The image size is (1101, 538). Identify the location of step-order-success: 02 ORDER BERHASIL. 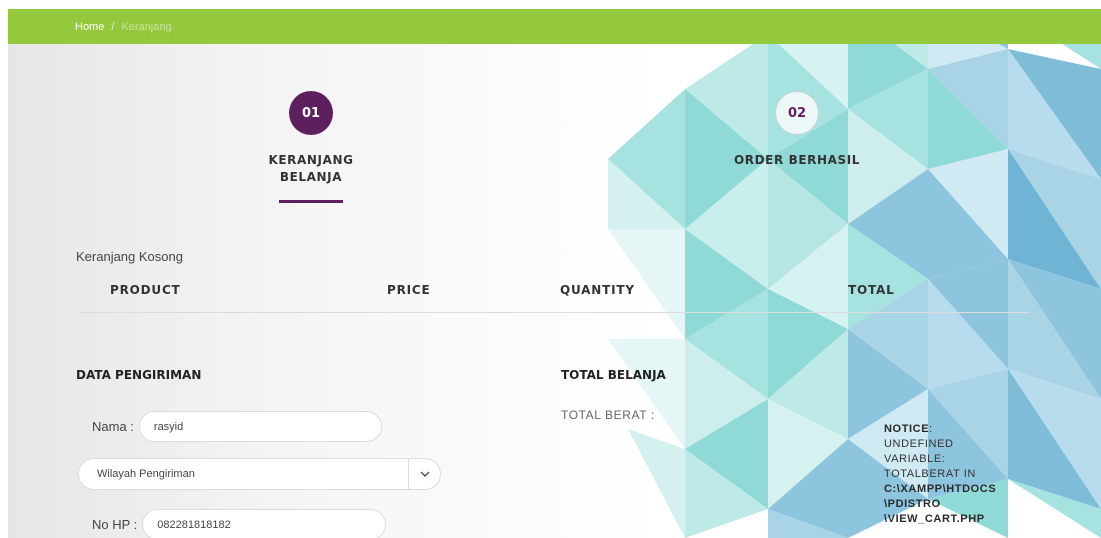
(797, 130).